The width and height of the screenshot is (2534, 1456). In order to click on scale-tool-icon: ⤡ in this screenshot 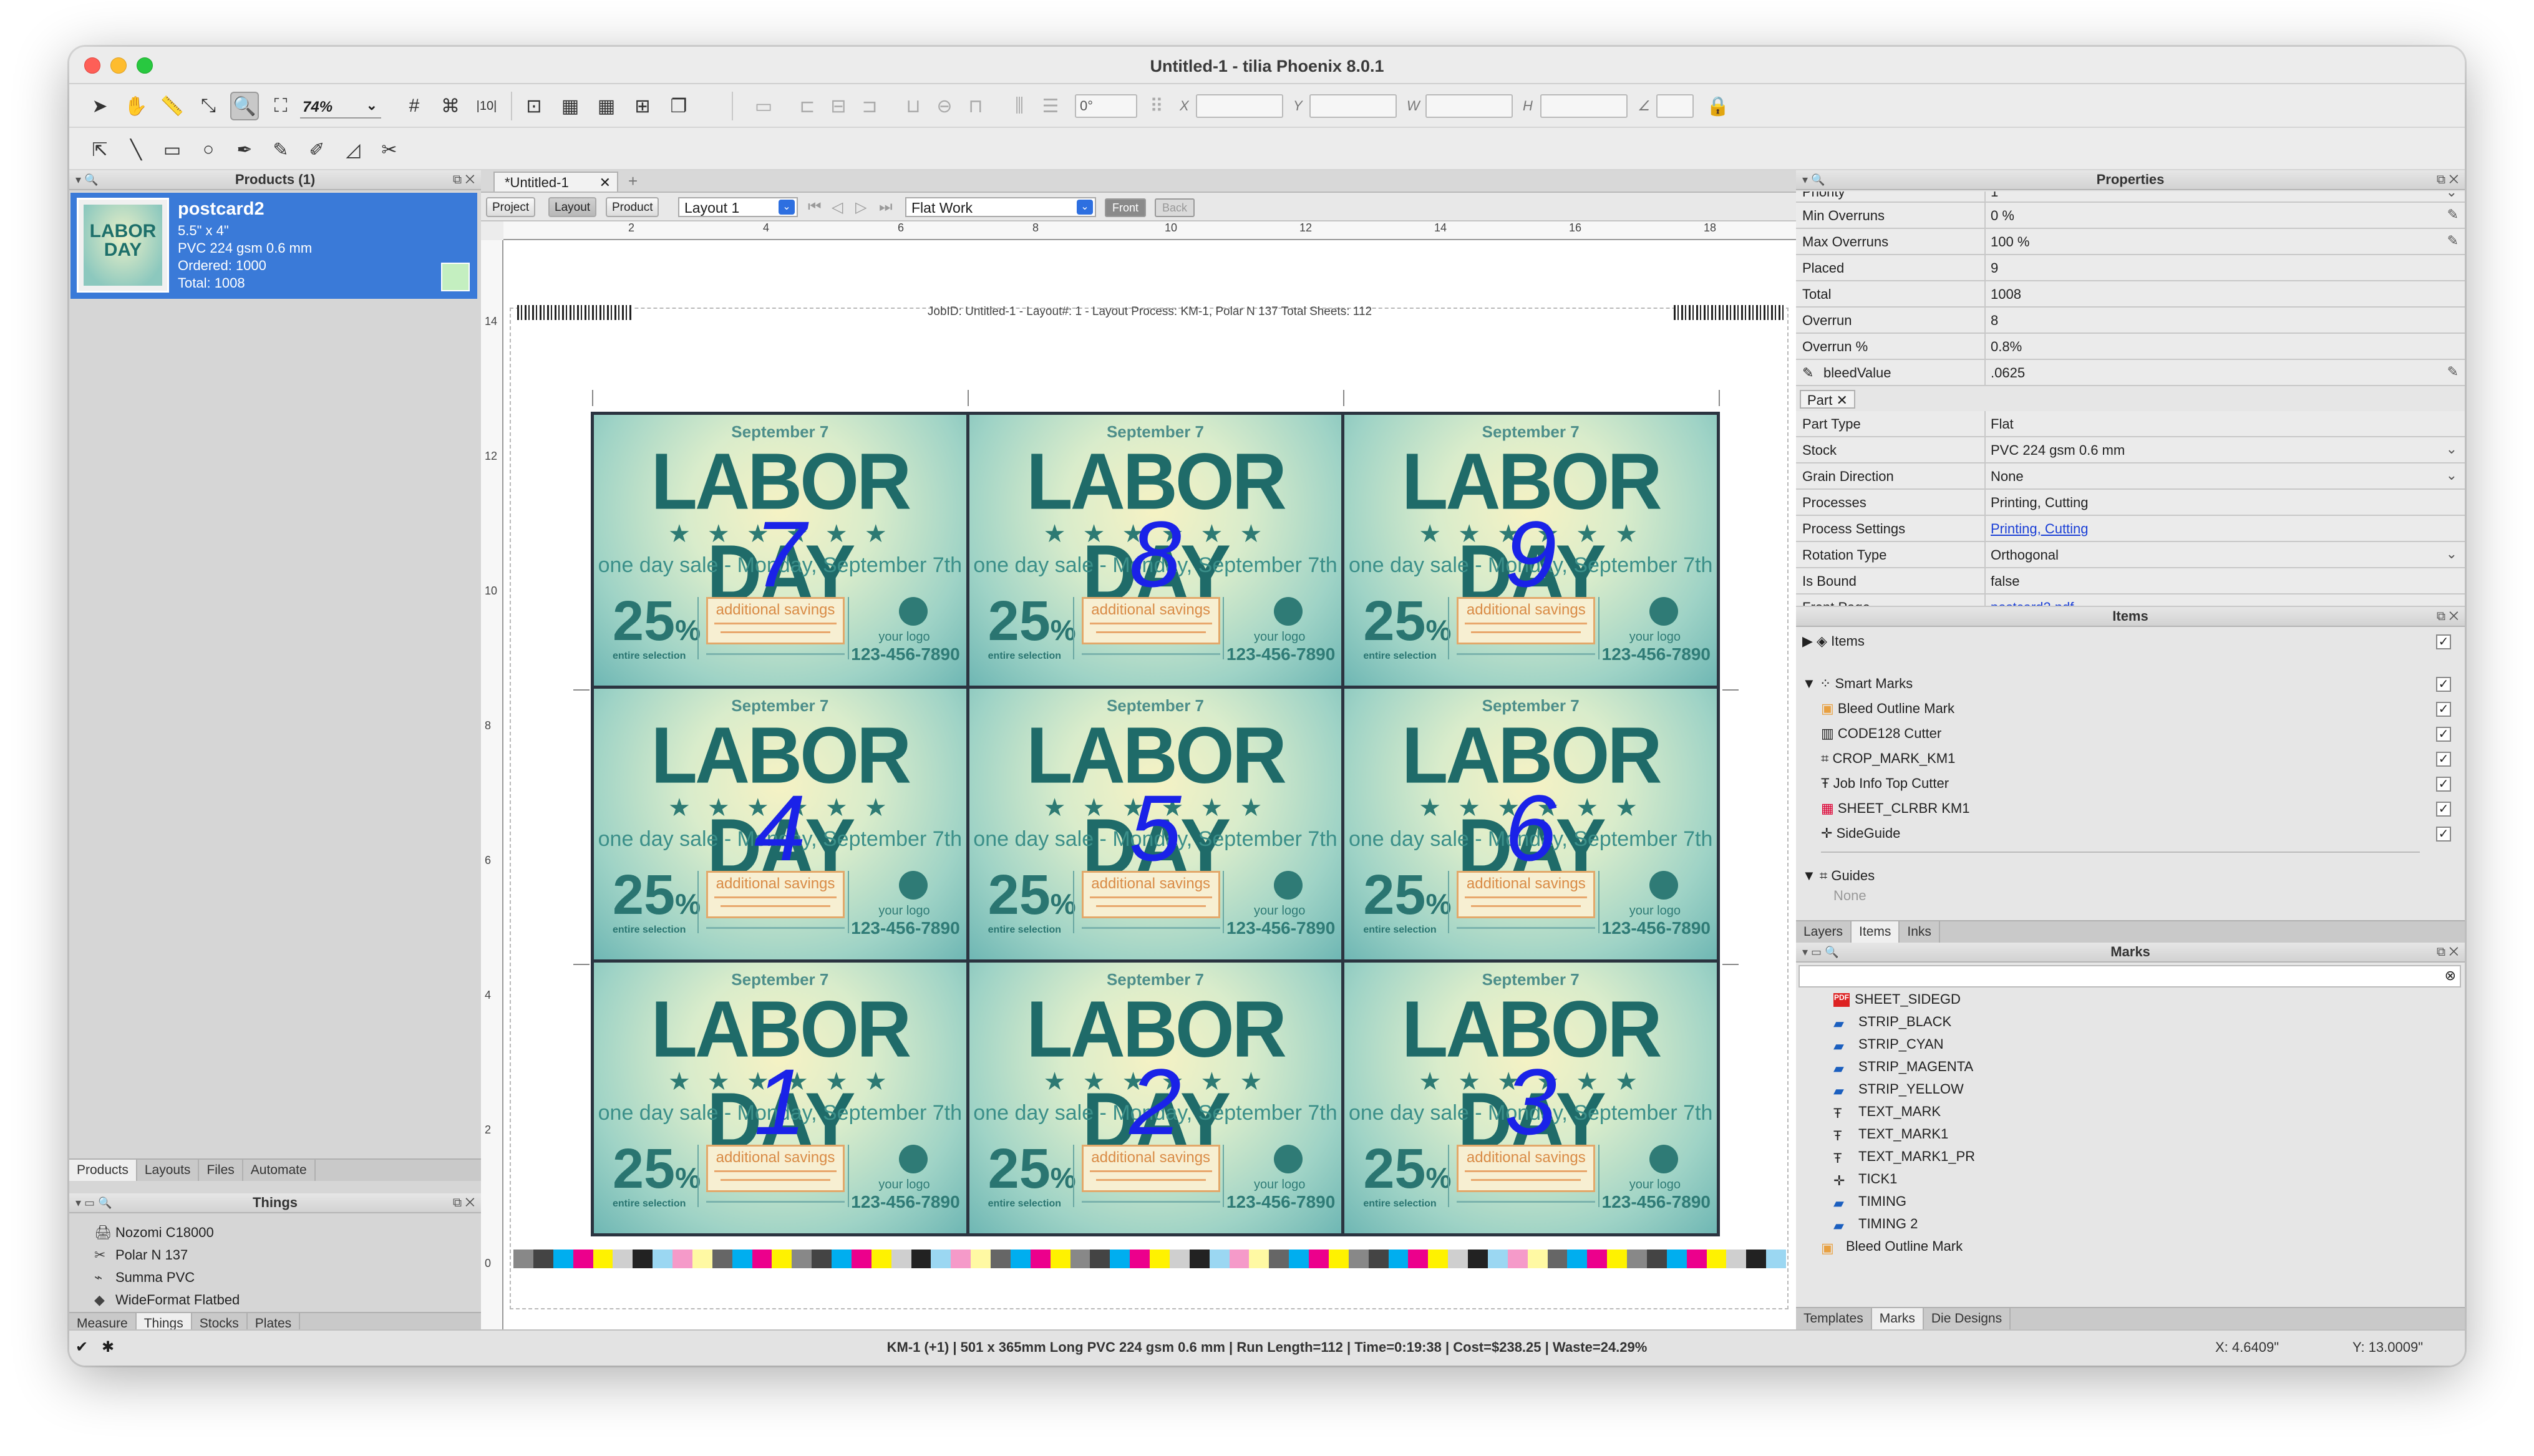, I will do `click(208, 106)`.